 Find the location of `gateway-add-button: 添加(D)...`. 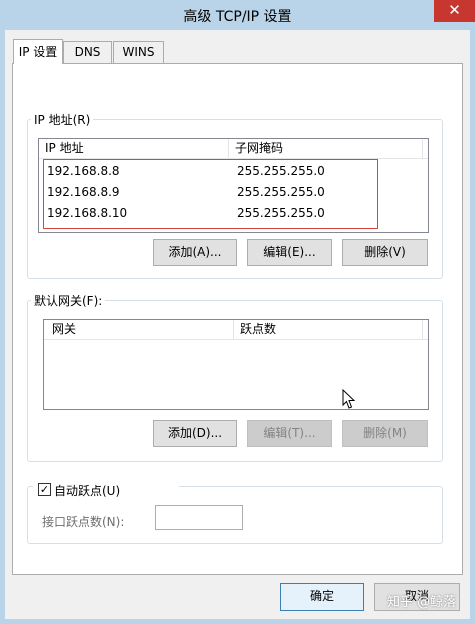

gateway-add-button: 添加(D)... is located at coordinates (195, 433).